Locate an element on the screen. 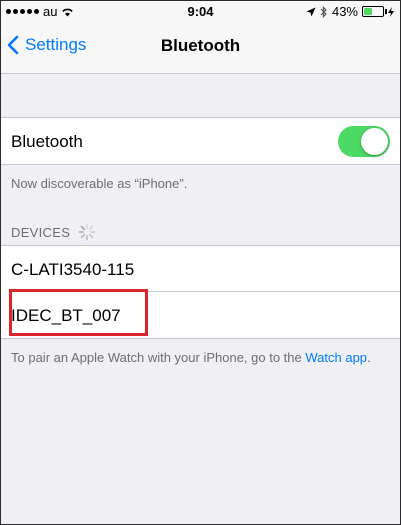  battery-percentage: 43% is located at coordinates (344, 11).